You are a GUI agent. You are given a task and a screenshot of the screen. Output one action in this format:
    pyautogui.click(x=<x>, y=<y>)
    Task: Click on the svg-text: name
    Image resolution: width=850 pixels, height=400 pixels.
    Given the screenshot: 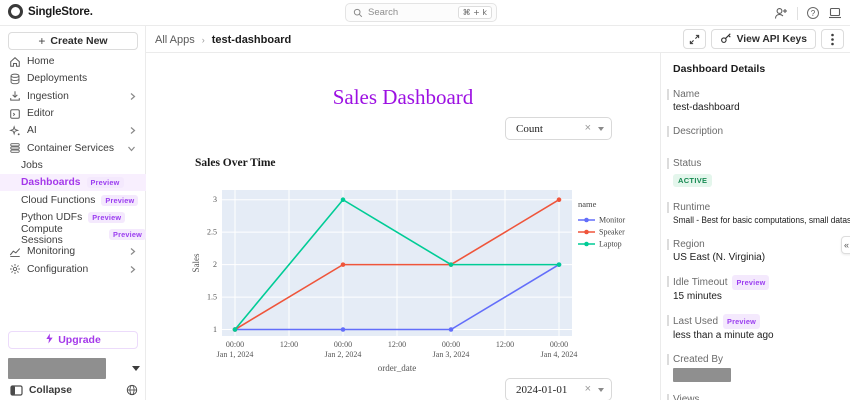 What is the action you would take?
    pyautogui.click(x=587, y=204)
    